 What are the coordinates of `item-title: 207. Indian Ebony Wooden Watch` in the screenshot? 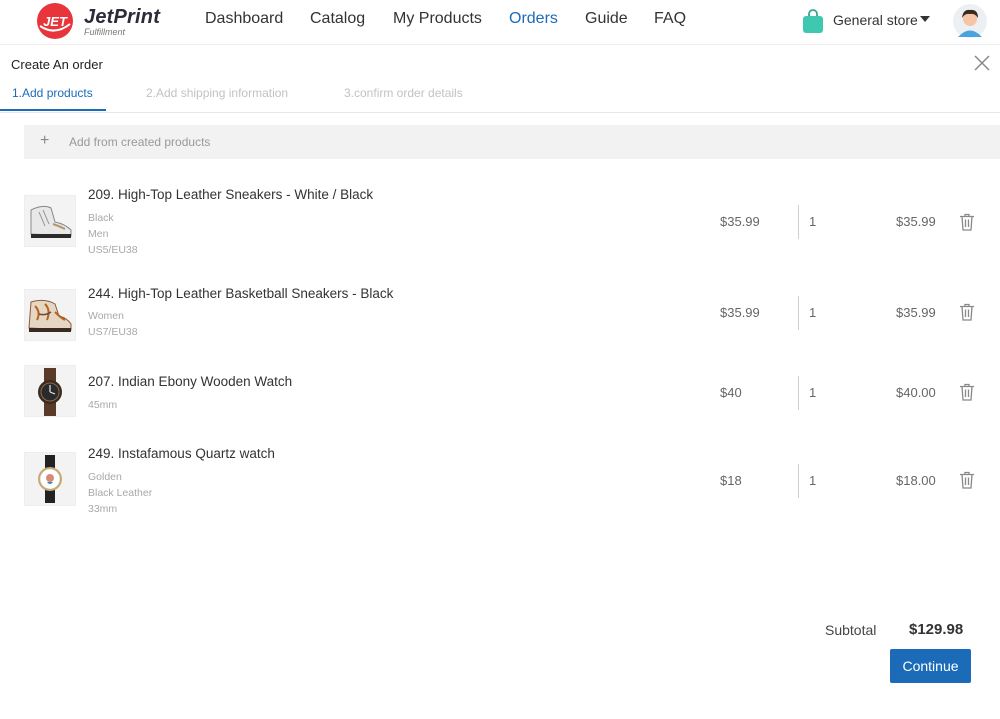 It's located at (190, 381).